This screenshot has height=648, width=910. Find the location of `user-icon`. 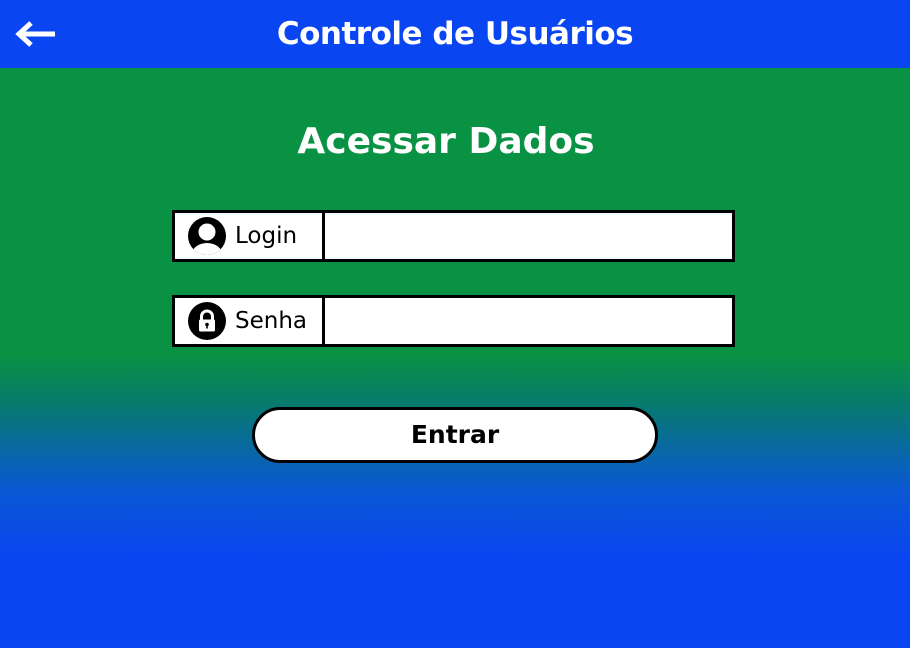

user-icon is located at coordinates (207, 236).